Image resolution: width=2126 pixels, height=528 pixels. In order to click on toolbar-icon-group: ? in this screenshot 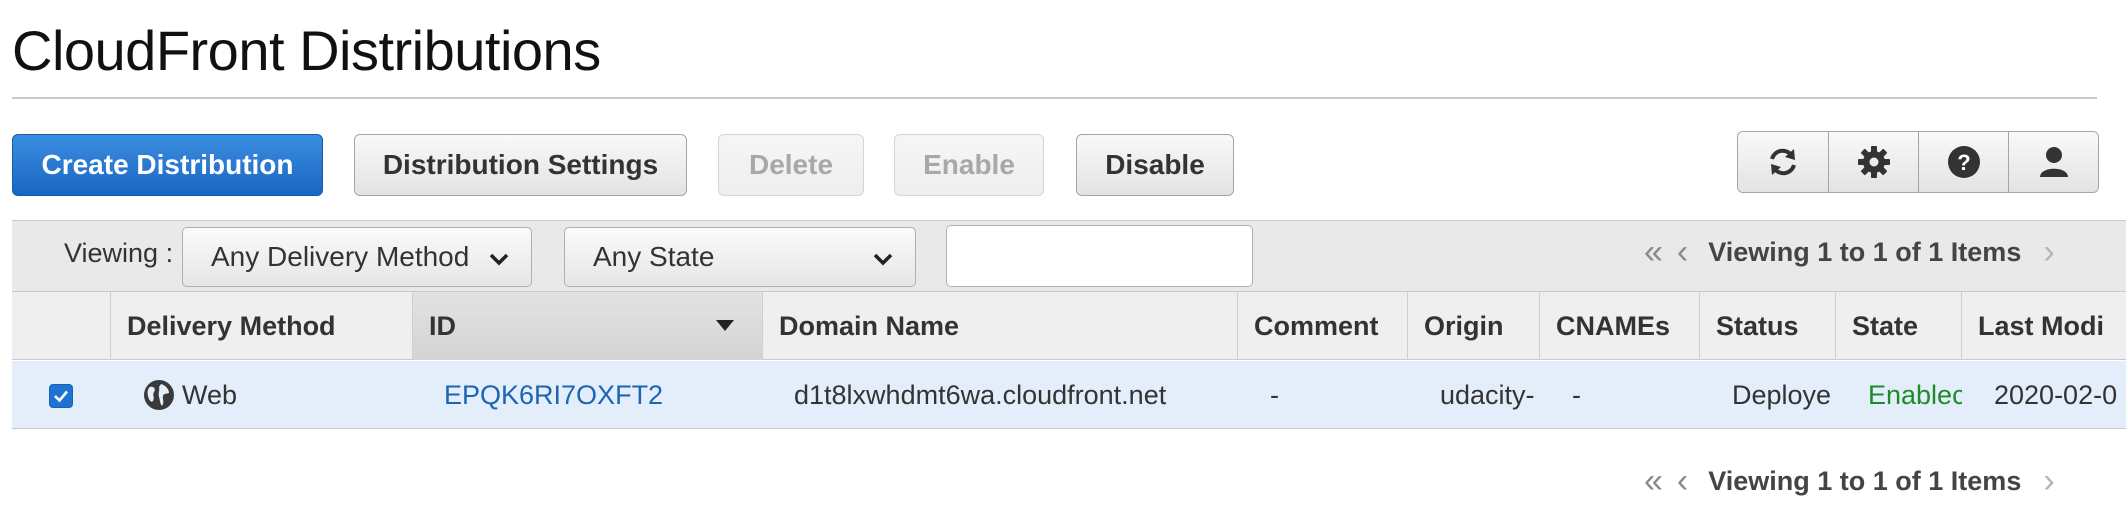, I will do `click(1918, 162)`.